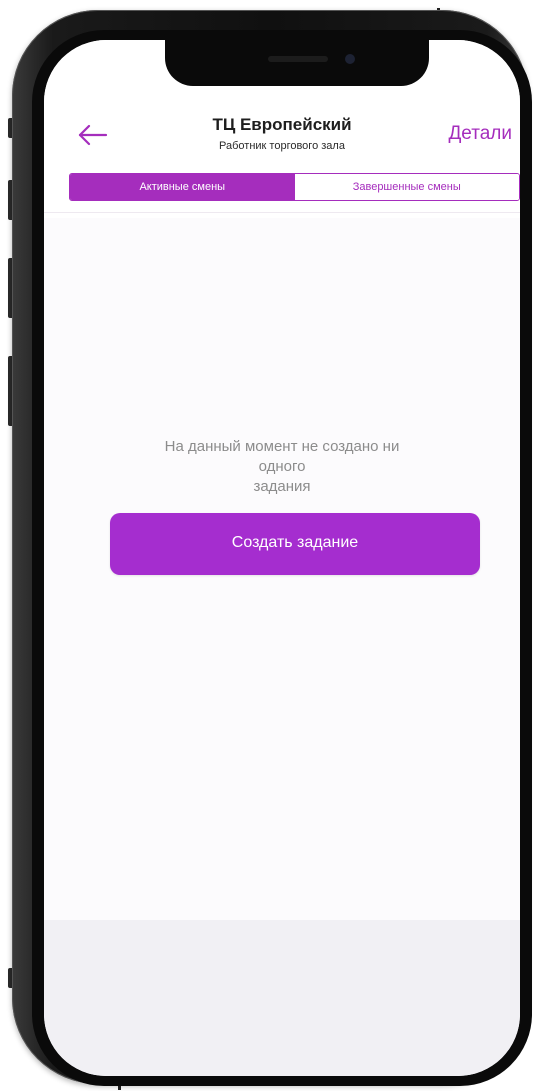  I want to click on details-link: Детали, so click(480, 134).